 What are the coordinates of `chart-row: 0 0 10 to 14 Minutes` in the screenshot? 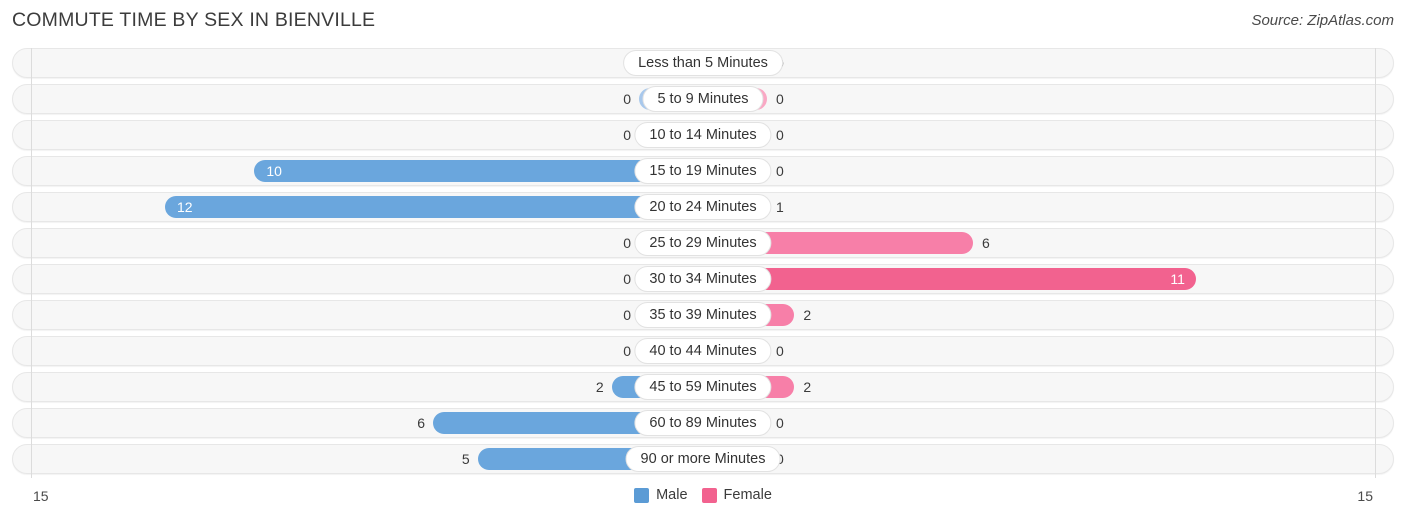 It's located at (703, 135).